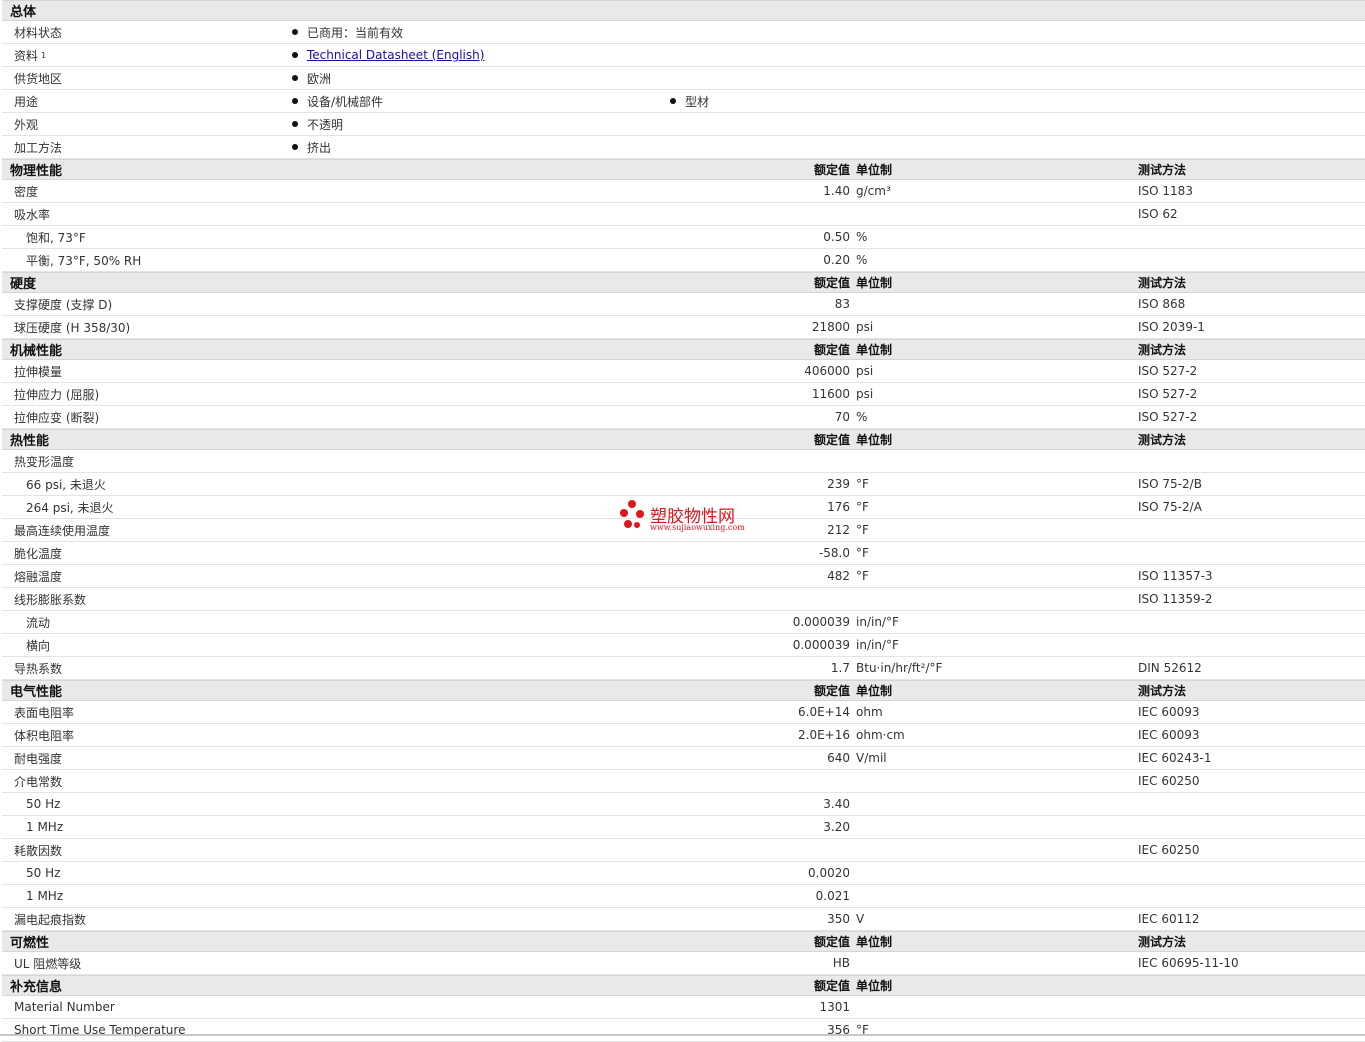 This screenshot has width=1365, height=1042. I want to click on watermark-dots-icon, so click(634, 517).